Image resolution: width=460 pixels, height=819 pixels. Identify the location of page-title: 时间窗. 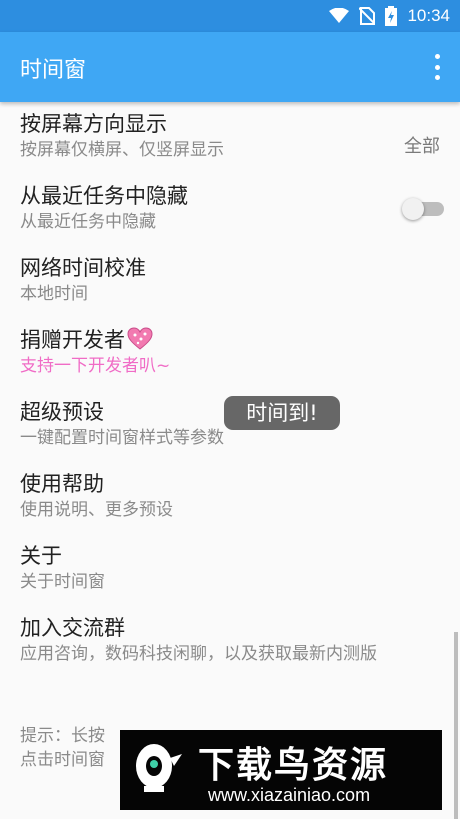
(53, 70).